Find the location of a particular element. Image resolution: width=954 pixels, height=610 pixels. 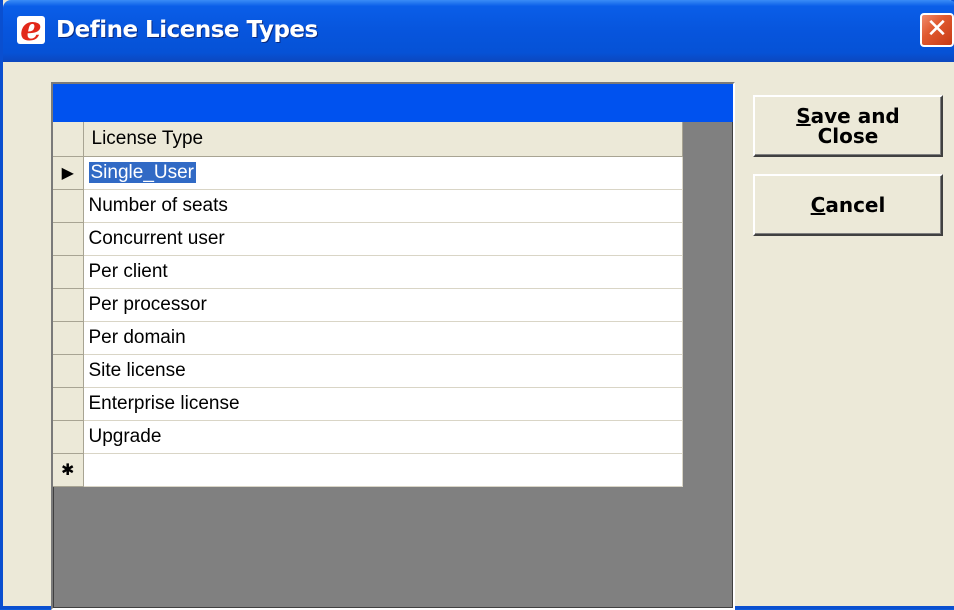

table-row: Concurrent user is located at coordinates (368, 239).